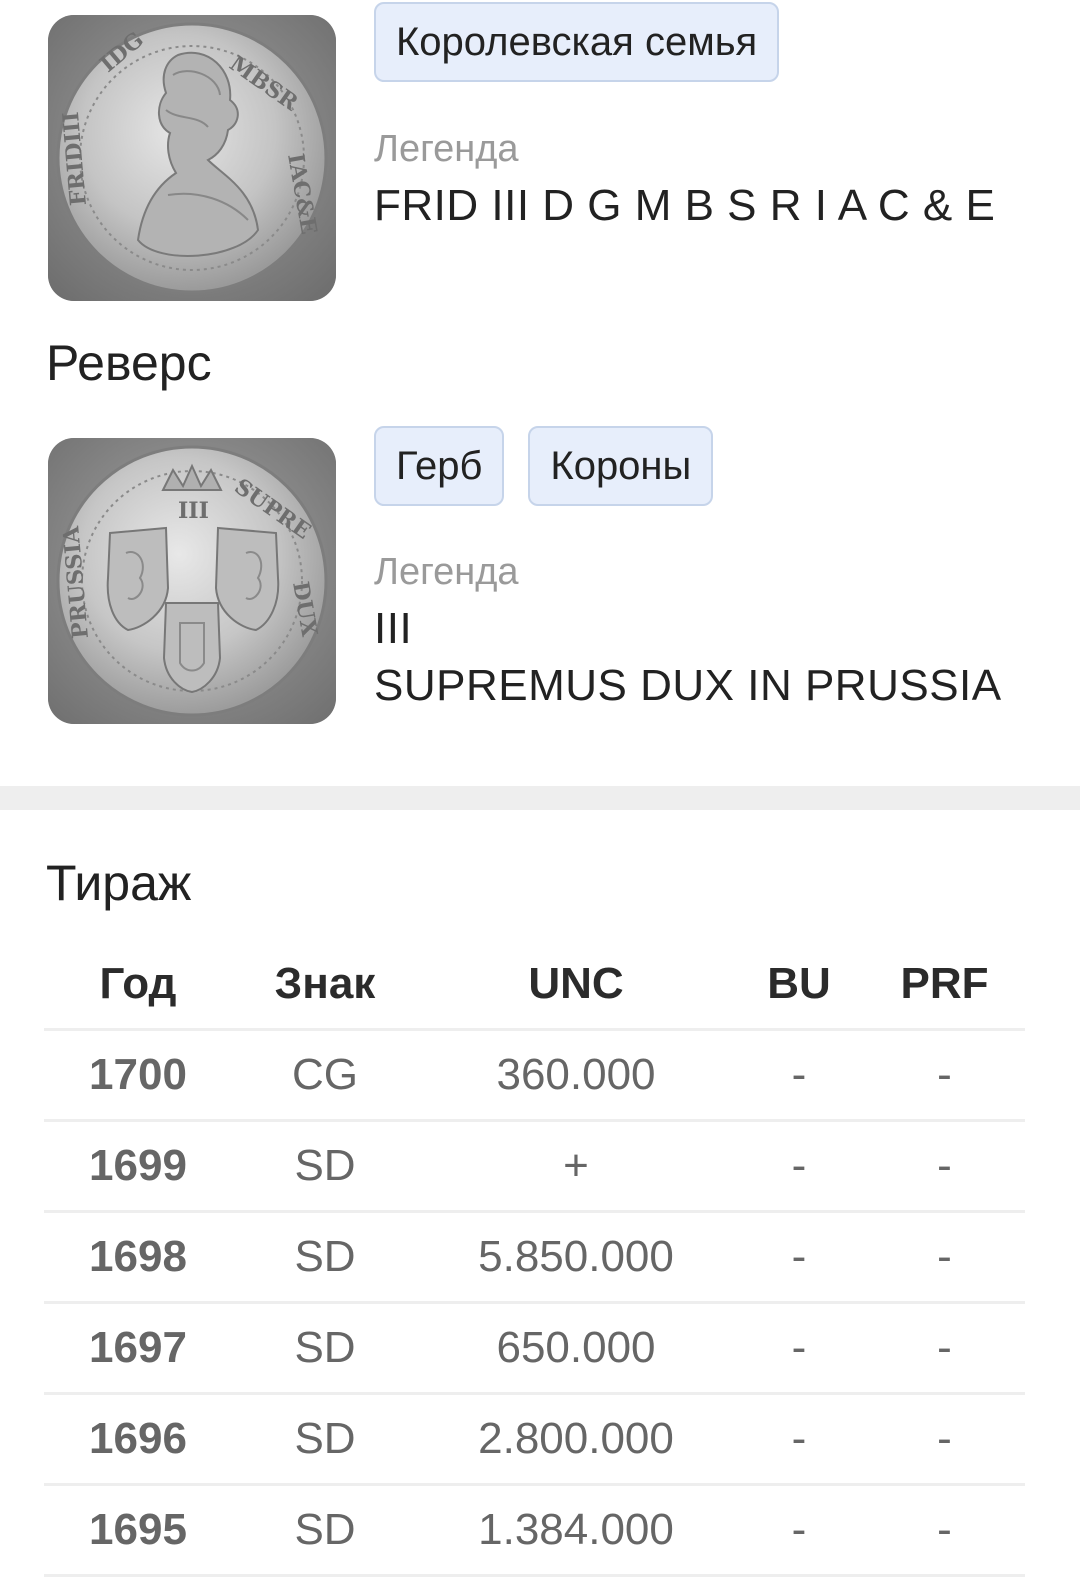 This screenshot has width=1080, height=1584. I want to click on table-row: 1700 CG 360.000 - -, so click(534, 1076).